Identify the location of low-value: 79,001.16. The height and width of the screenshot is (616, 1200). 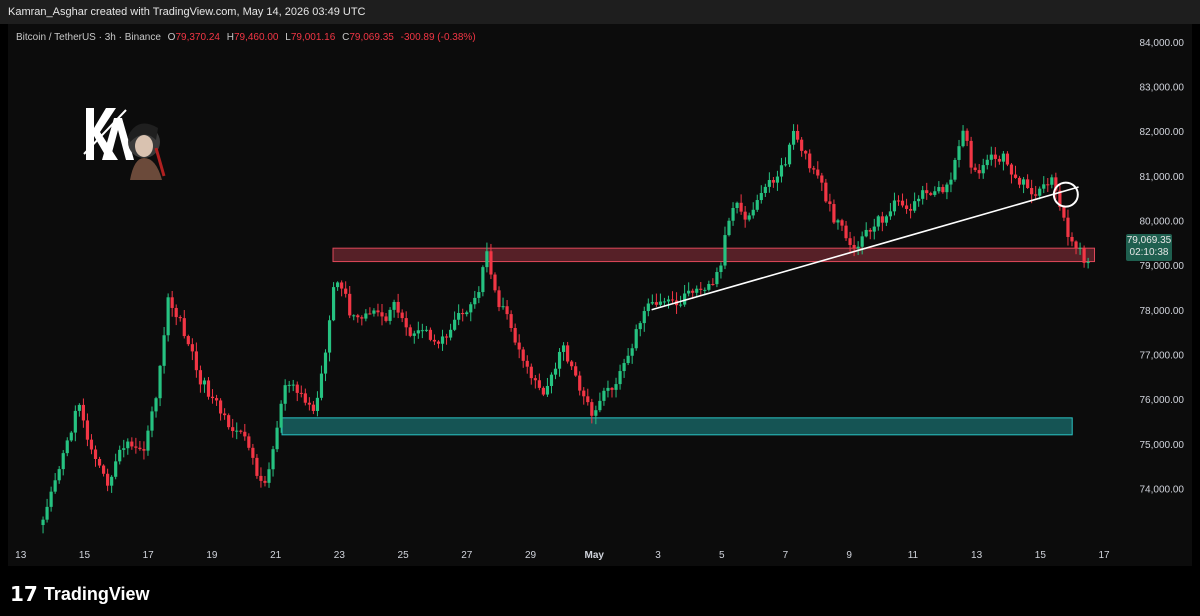
(313, 37).